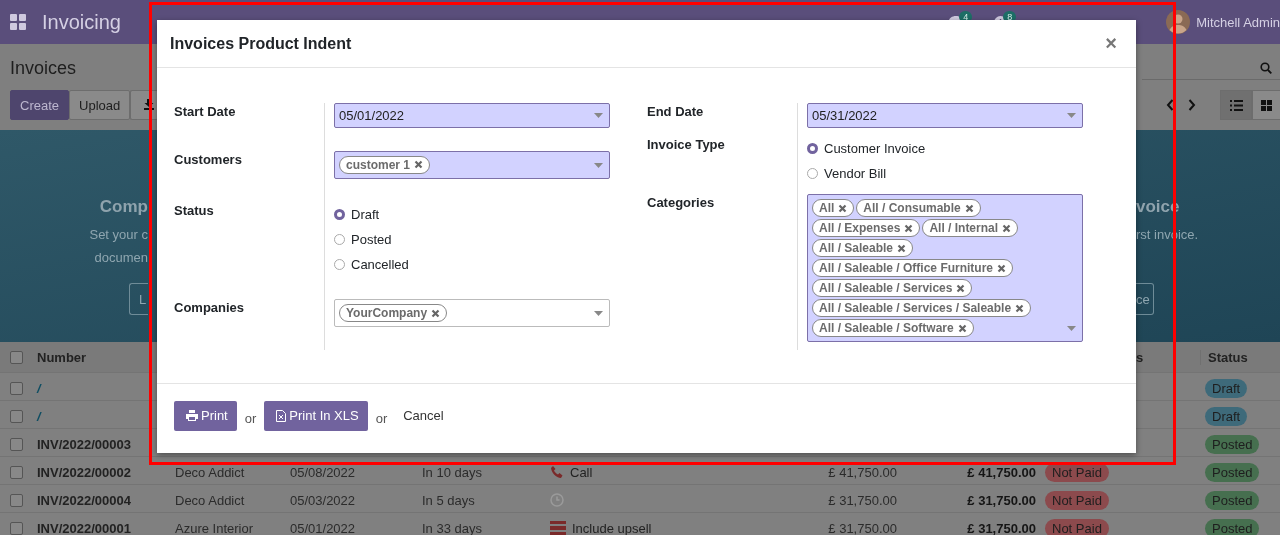 The width and height of the screenshot is (1280, 535). Describe the element at coordinates (40, 105) in the screenshot. I see `create-button: Create` at that location.